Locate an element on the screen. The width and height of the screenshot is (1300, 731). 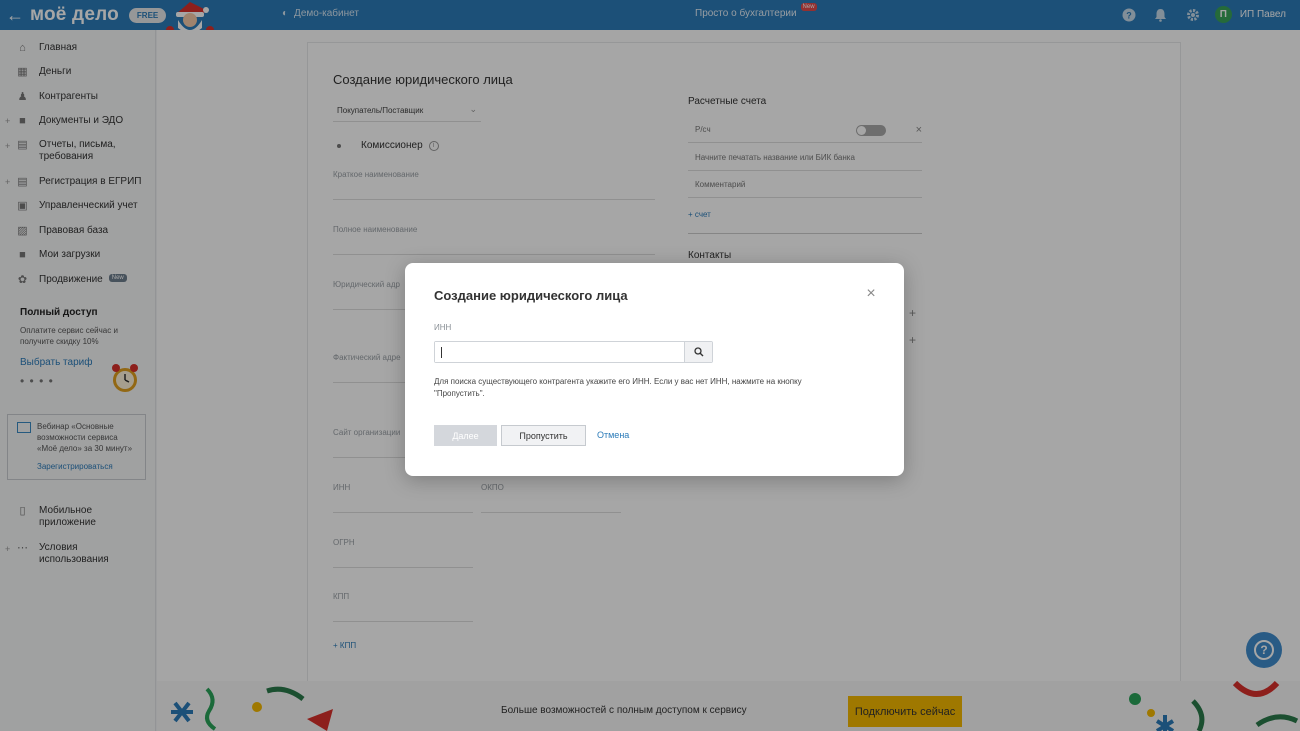
modal-title: Создание юридического лица is located at coordinates (531, 295).